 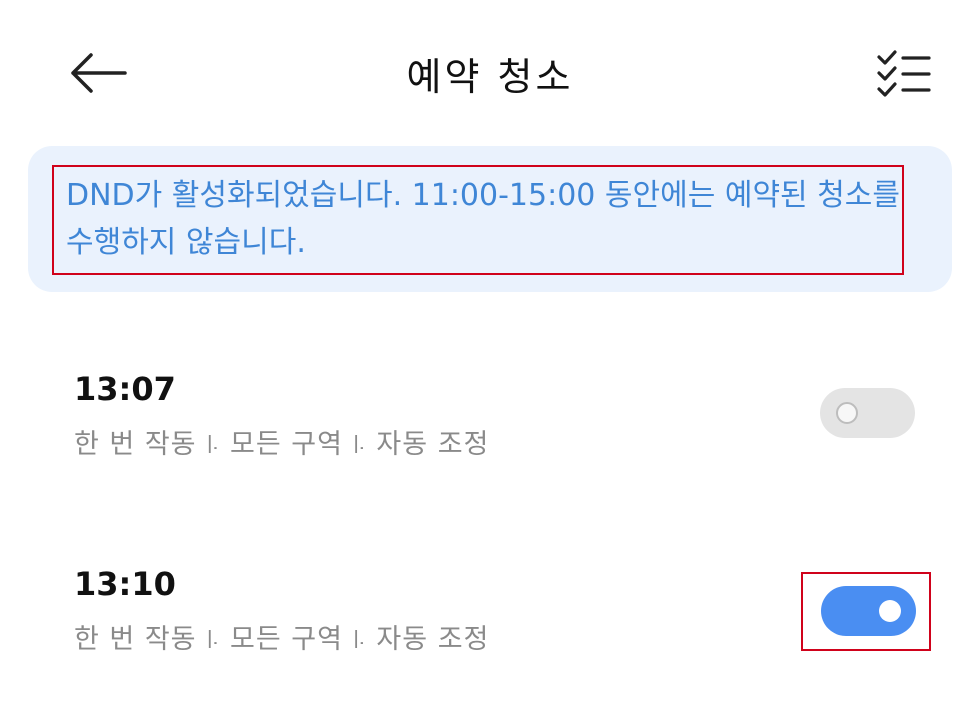 I want to click on schedule-time: 13:07, so click(x=125, y=389).